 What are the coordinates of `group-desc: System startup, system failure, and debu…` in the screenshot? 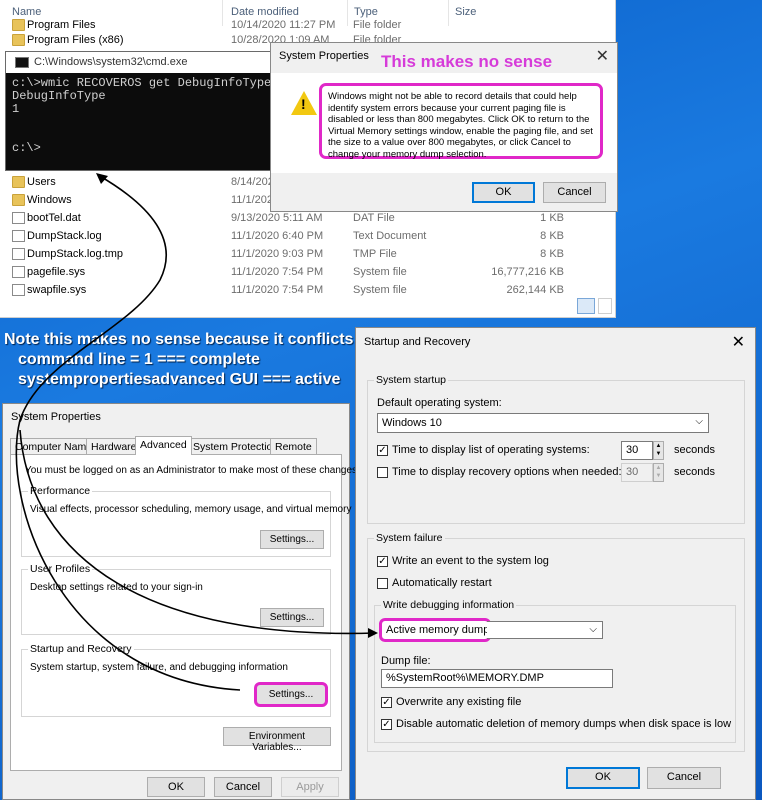 It's located at (159, 667).